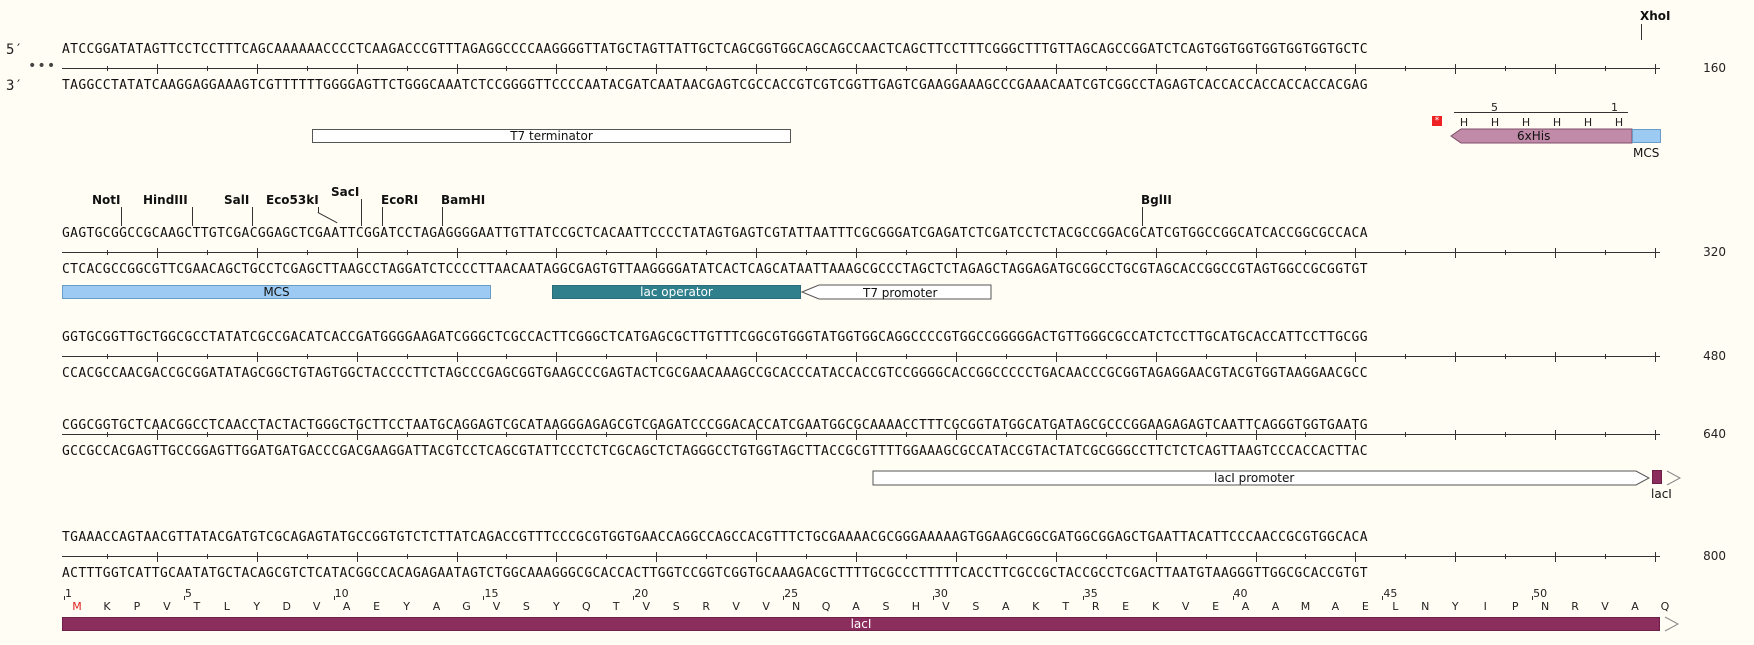  I want to click on feature-6xhis-label: 6xHis, so click(1534, 136).